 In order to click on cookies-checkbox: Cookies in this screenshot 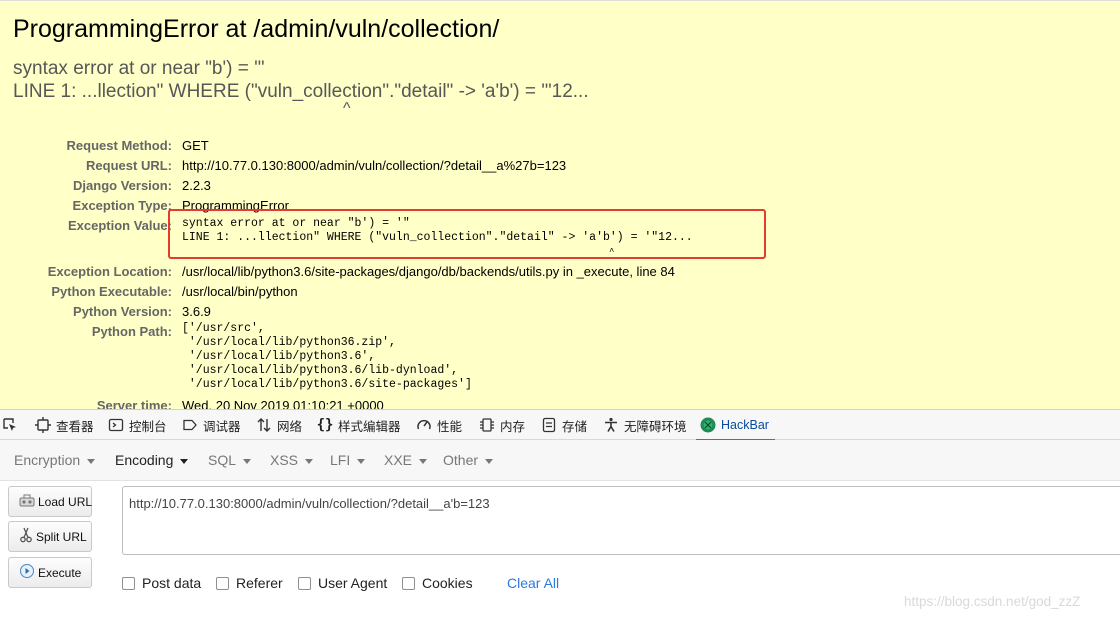, I will do `click(437, 583)`.